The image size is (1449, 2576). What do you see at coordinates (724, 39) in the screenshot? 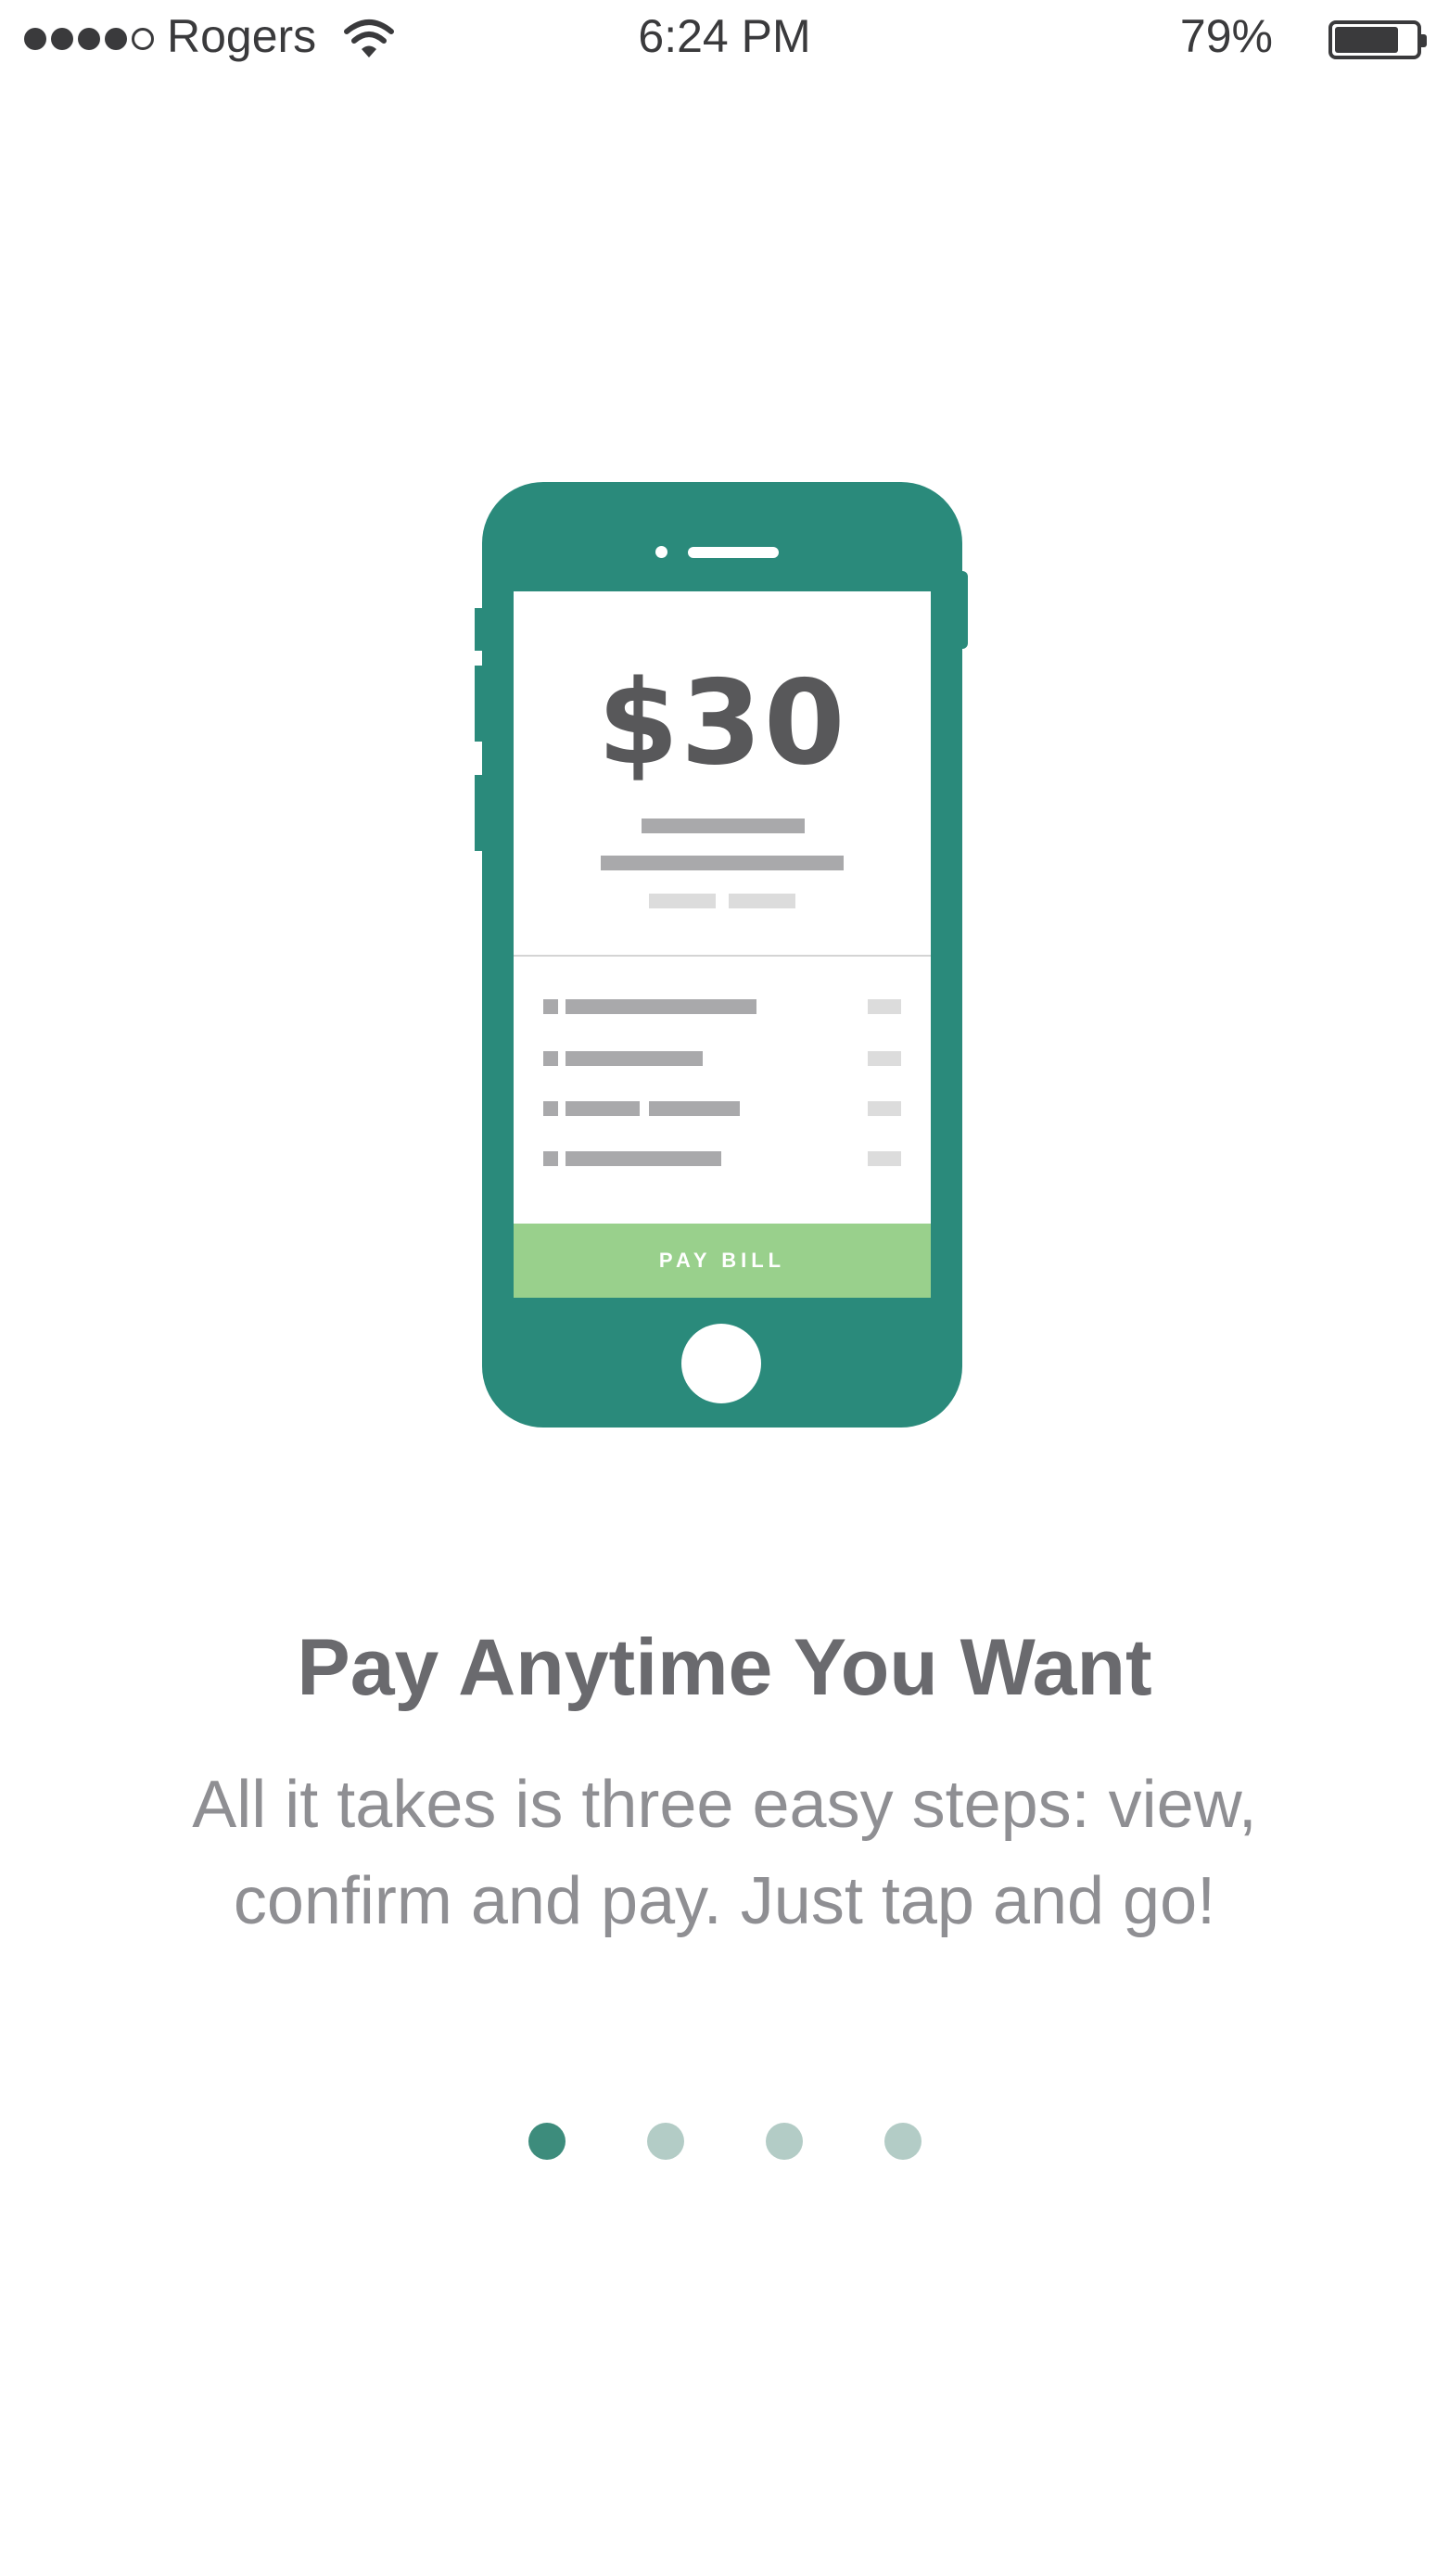
I see `status-bar: Rogers 6:24 PM 79%` at bounding box center [724, 39].